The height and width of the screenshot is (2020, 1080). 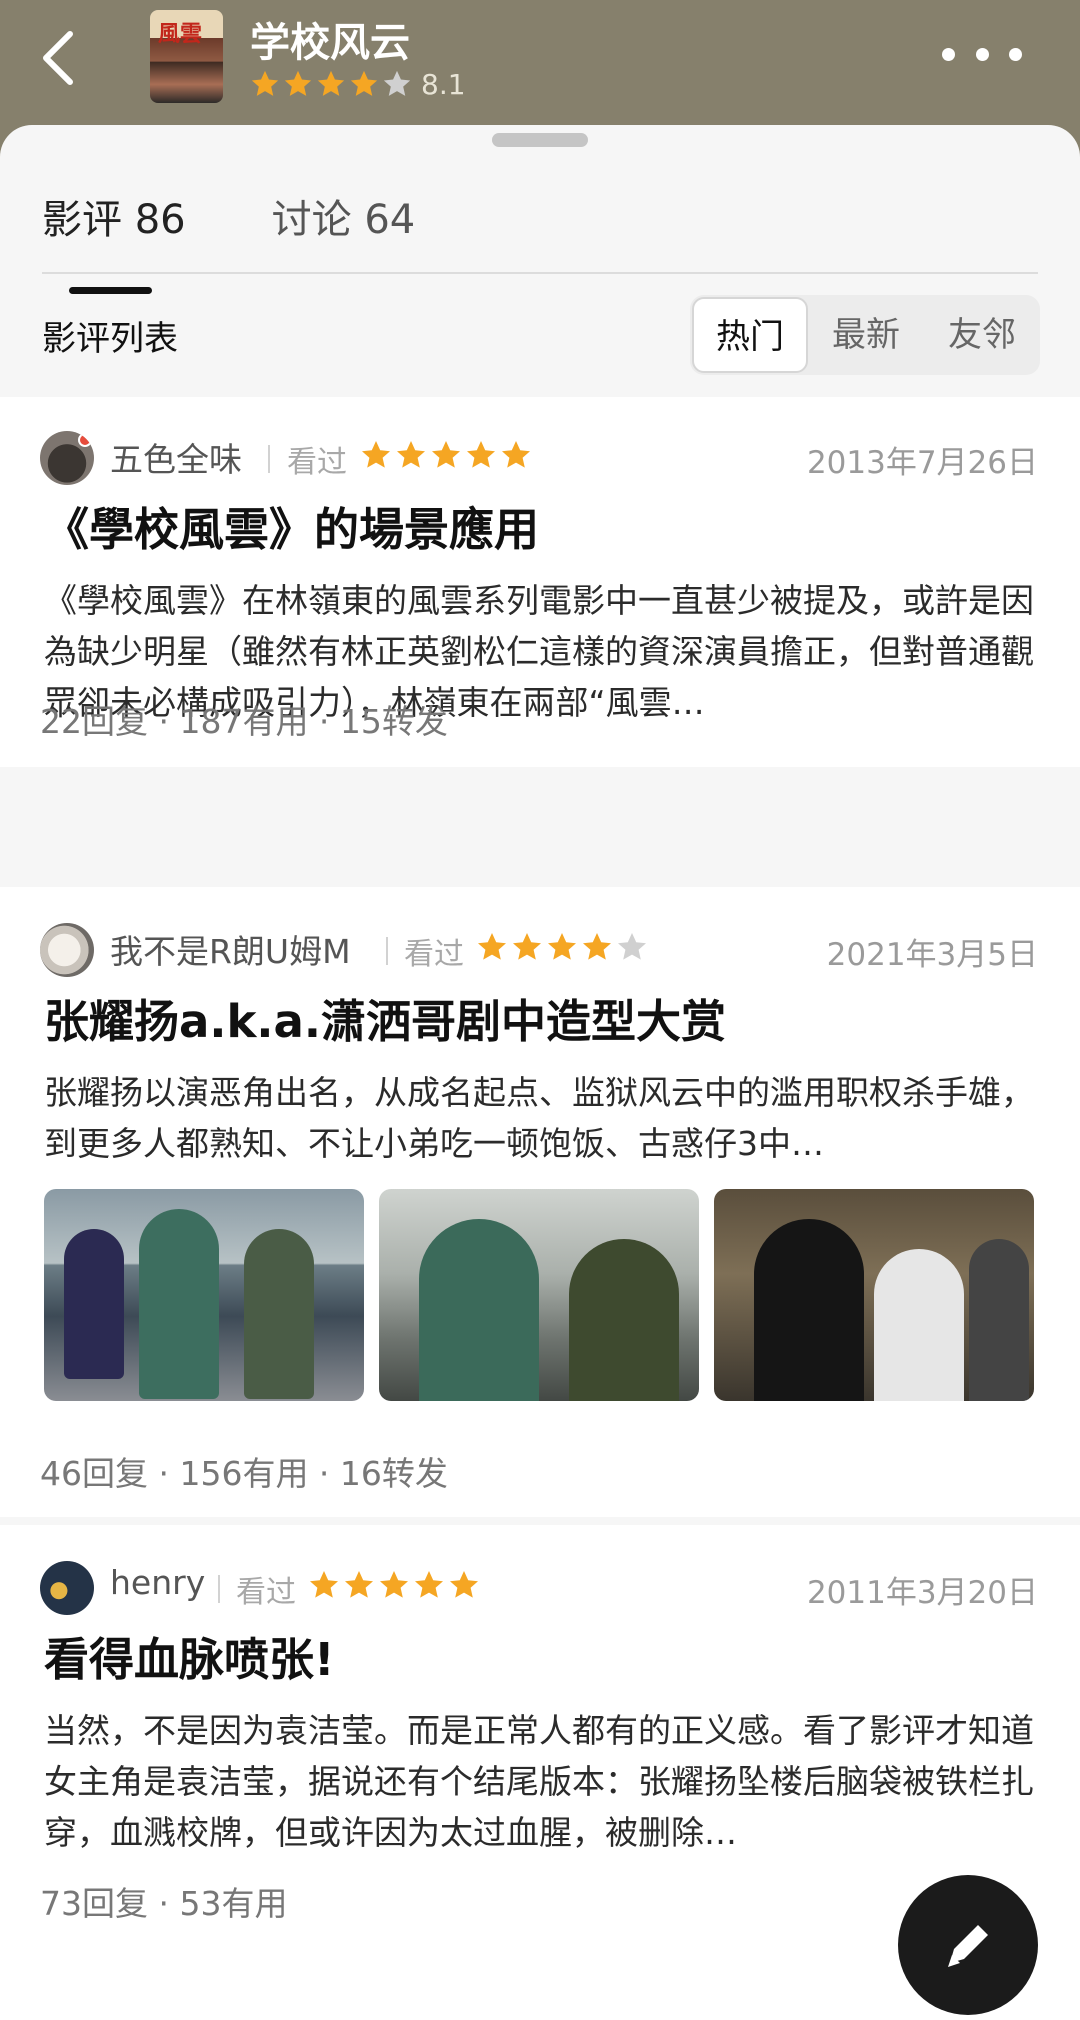 I want to click on review-list-label: 影评列表, so click(x=110, y=339).